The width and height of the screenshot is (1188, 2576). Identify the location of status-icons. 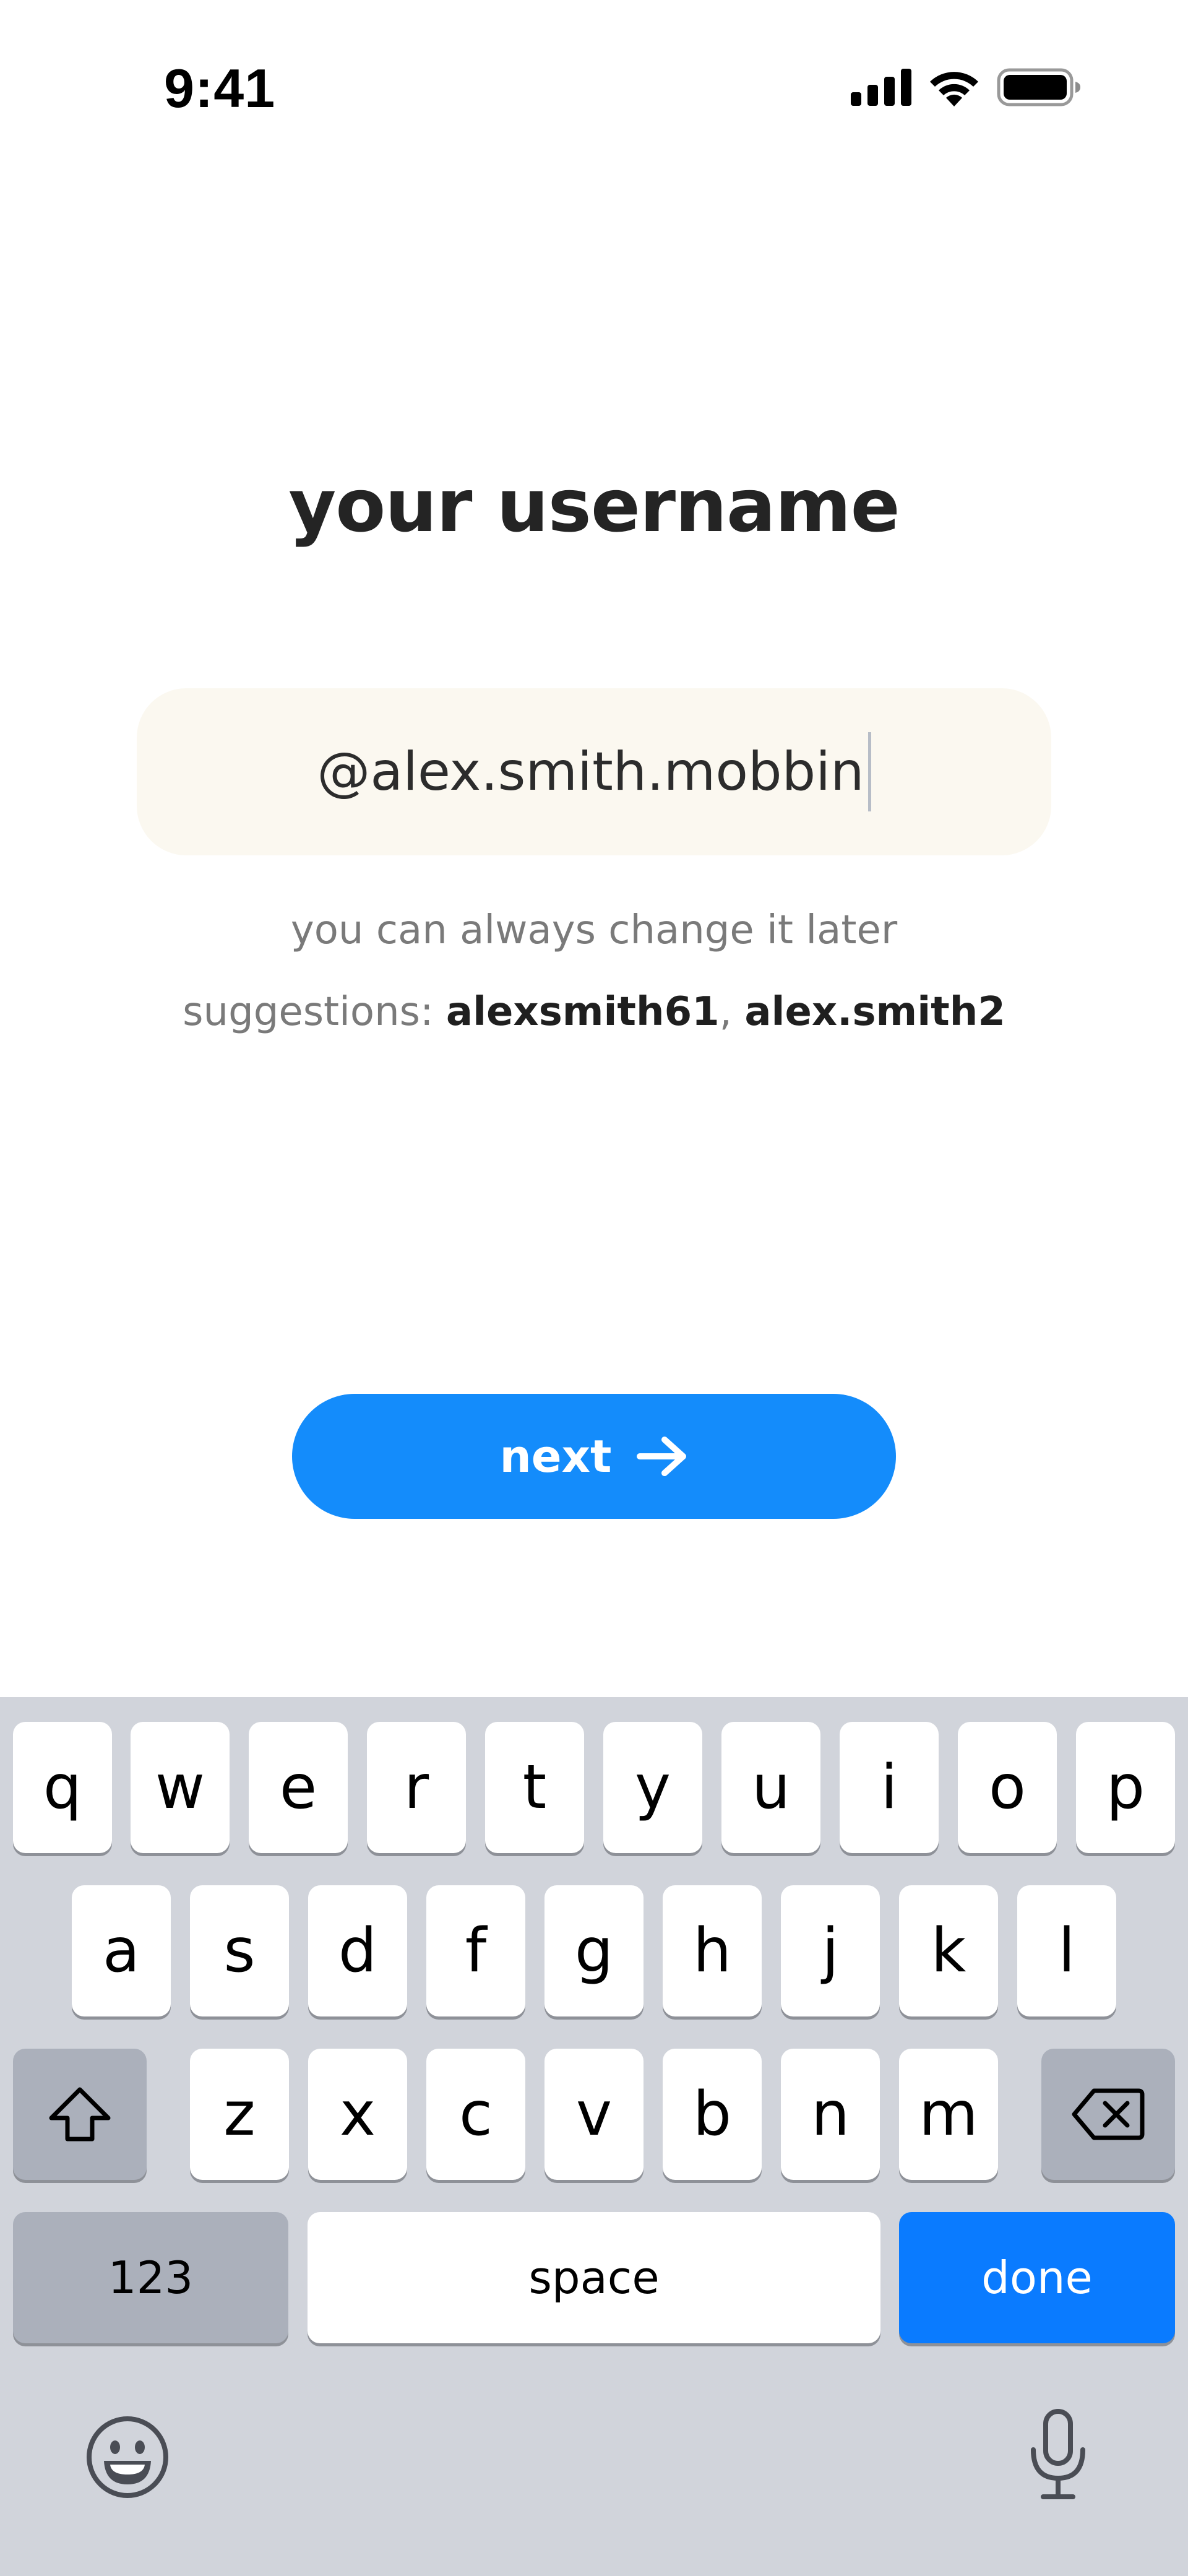
(966, 87).